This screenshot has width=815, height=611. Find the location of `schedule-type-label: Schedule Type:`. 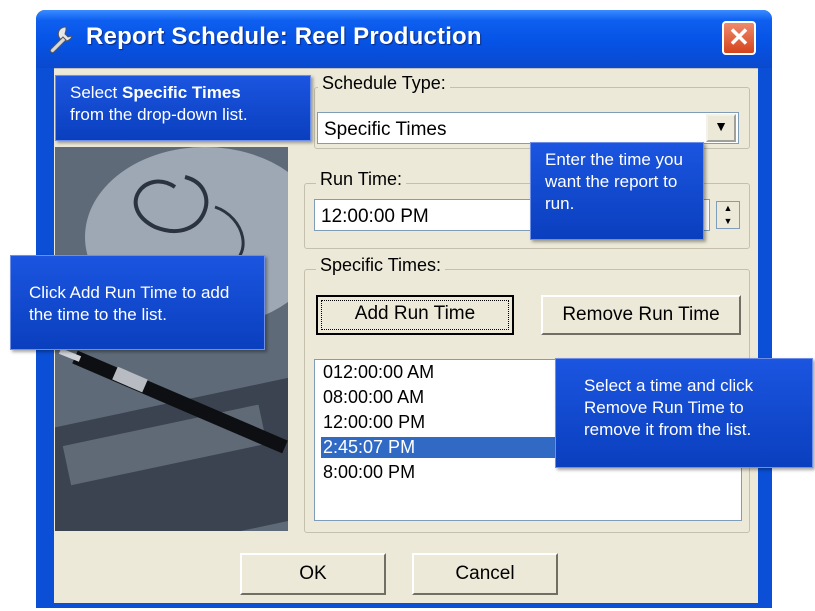

schedule-type-label: Schedule Type: is located at coordinates (384, 83).